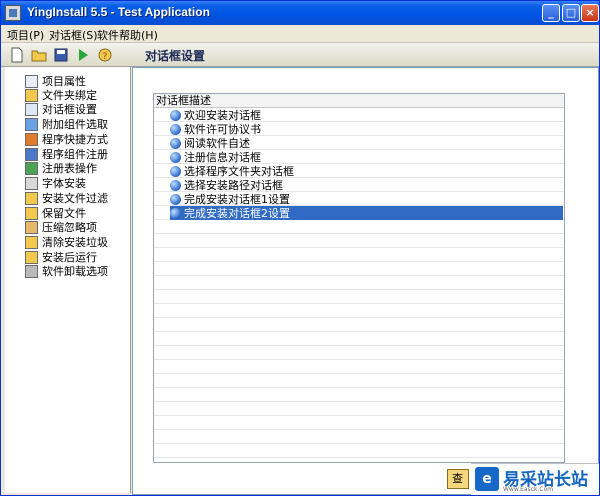  Describe the element at coordinates (234, 171) in the screenshot. I see `list-item: 选择程序文件夹对话框` at that location.